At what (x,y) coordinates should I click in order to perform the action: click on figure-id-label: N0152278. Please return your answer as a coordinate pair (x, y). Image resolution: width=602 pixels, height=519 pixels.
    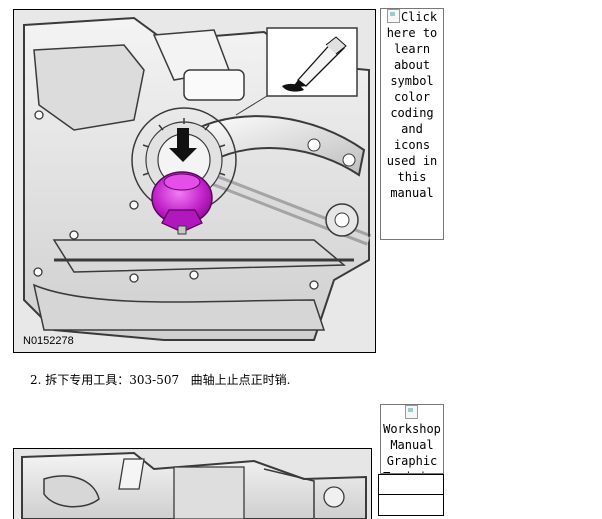
    Looking at the image, I should click on (48, 341).